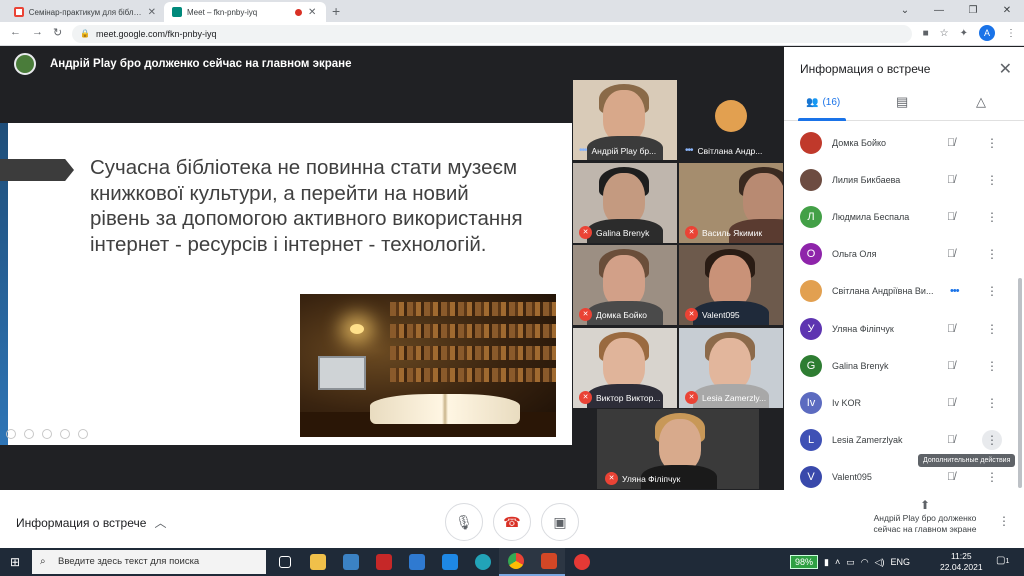  Describe the element at coordinates (515, 562) in the screenshot. I see `chrome-icon` at that location.